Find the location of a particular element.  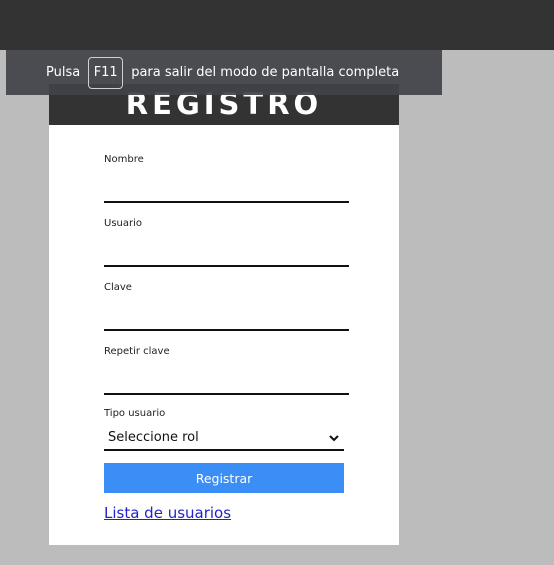

username-field-group: Usuario is located at coordinates (226, 242).